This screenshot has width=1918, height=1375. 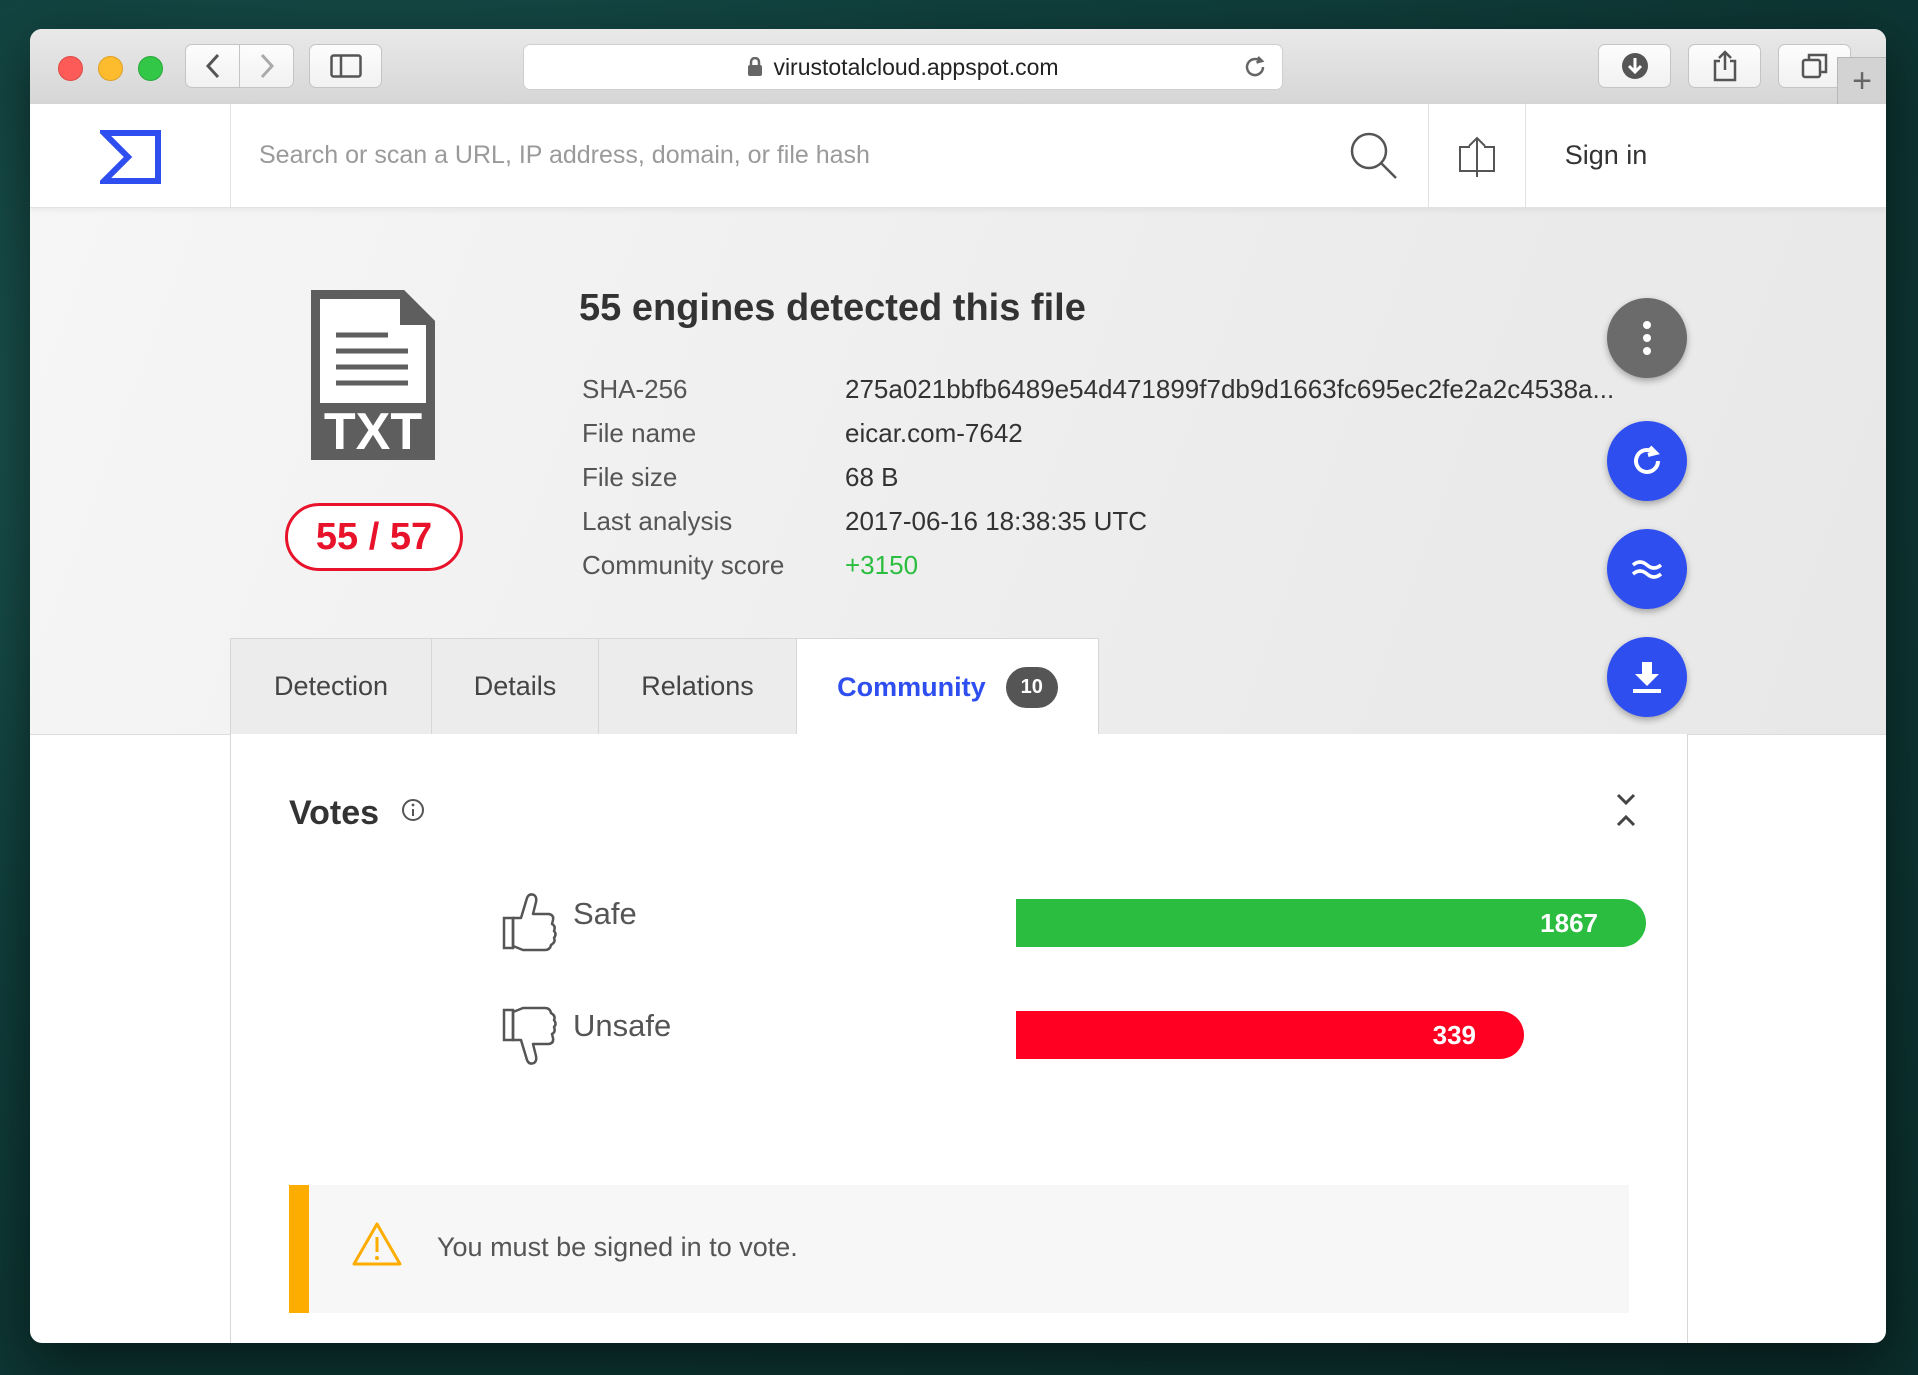 What do you see at coordinates (832, 308) in the screenshot?
I see `detection-headline: 55 engines detected this file` at bounding box center [832, 308].